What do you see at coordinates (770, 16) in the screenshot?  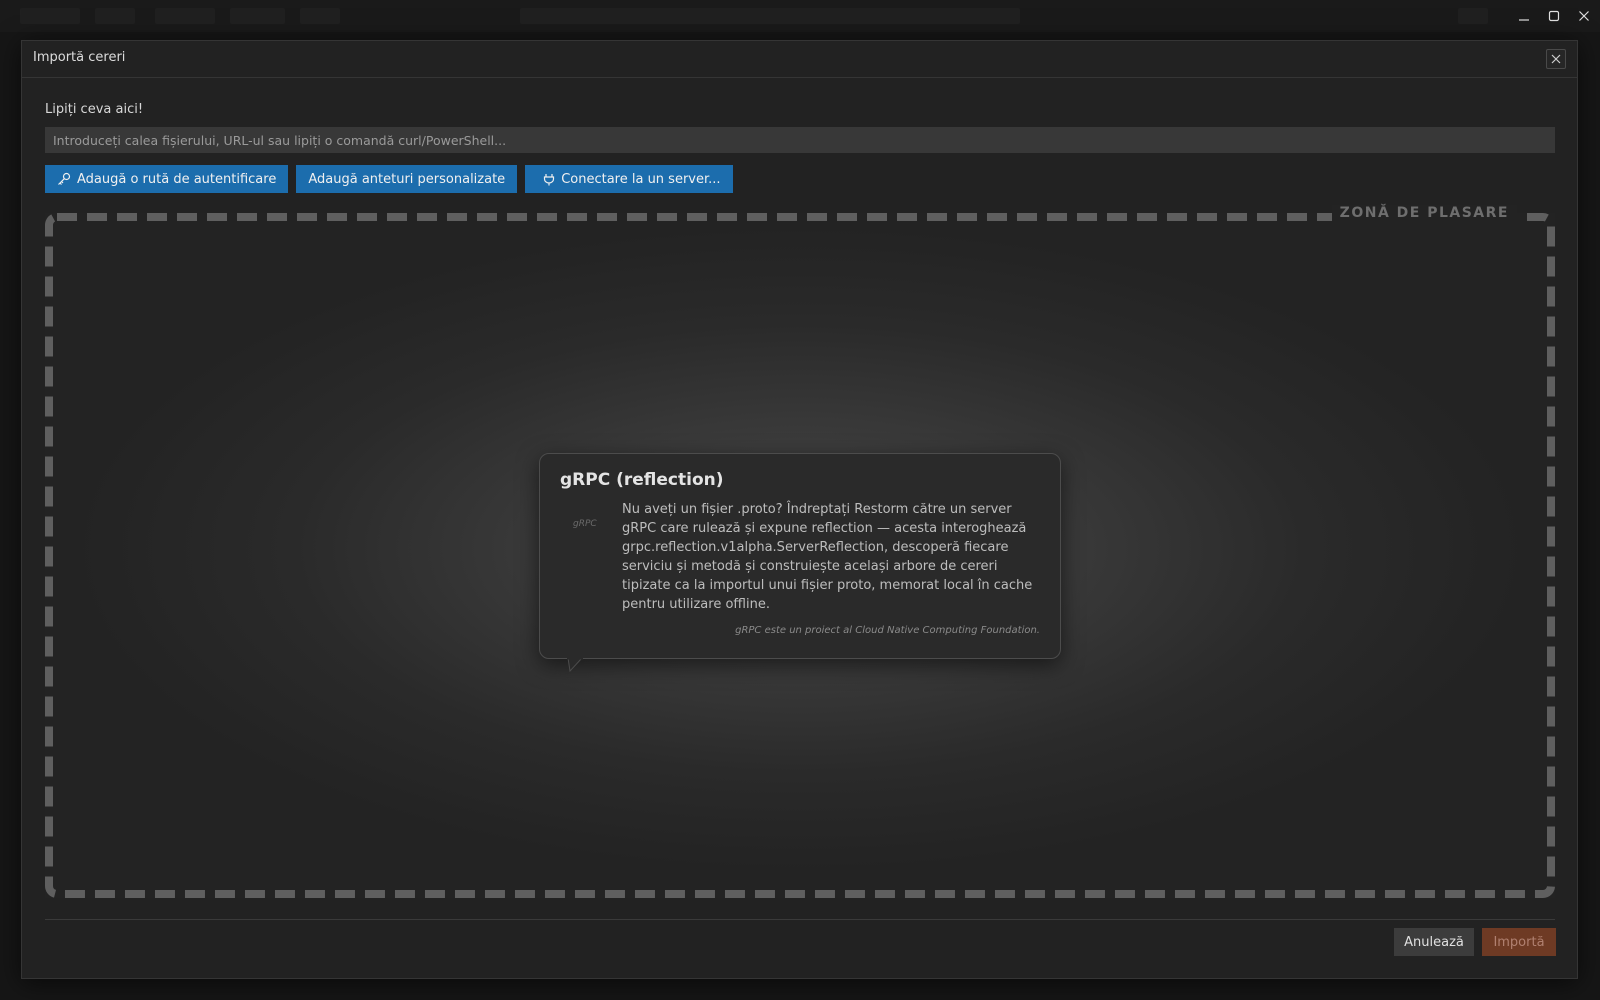 I see `blurred-search-bar` at bounding box center [770, 16].